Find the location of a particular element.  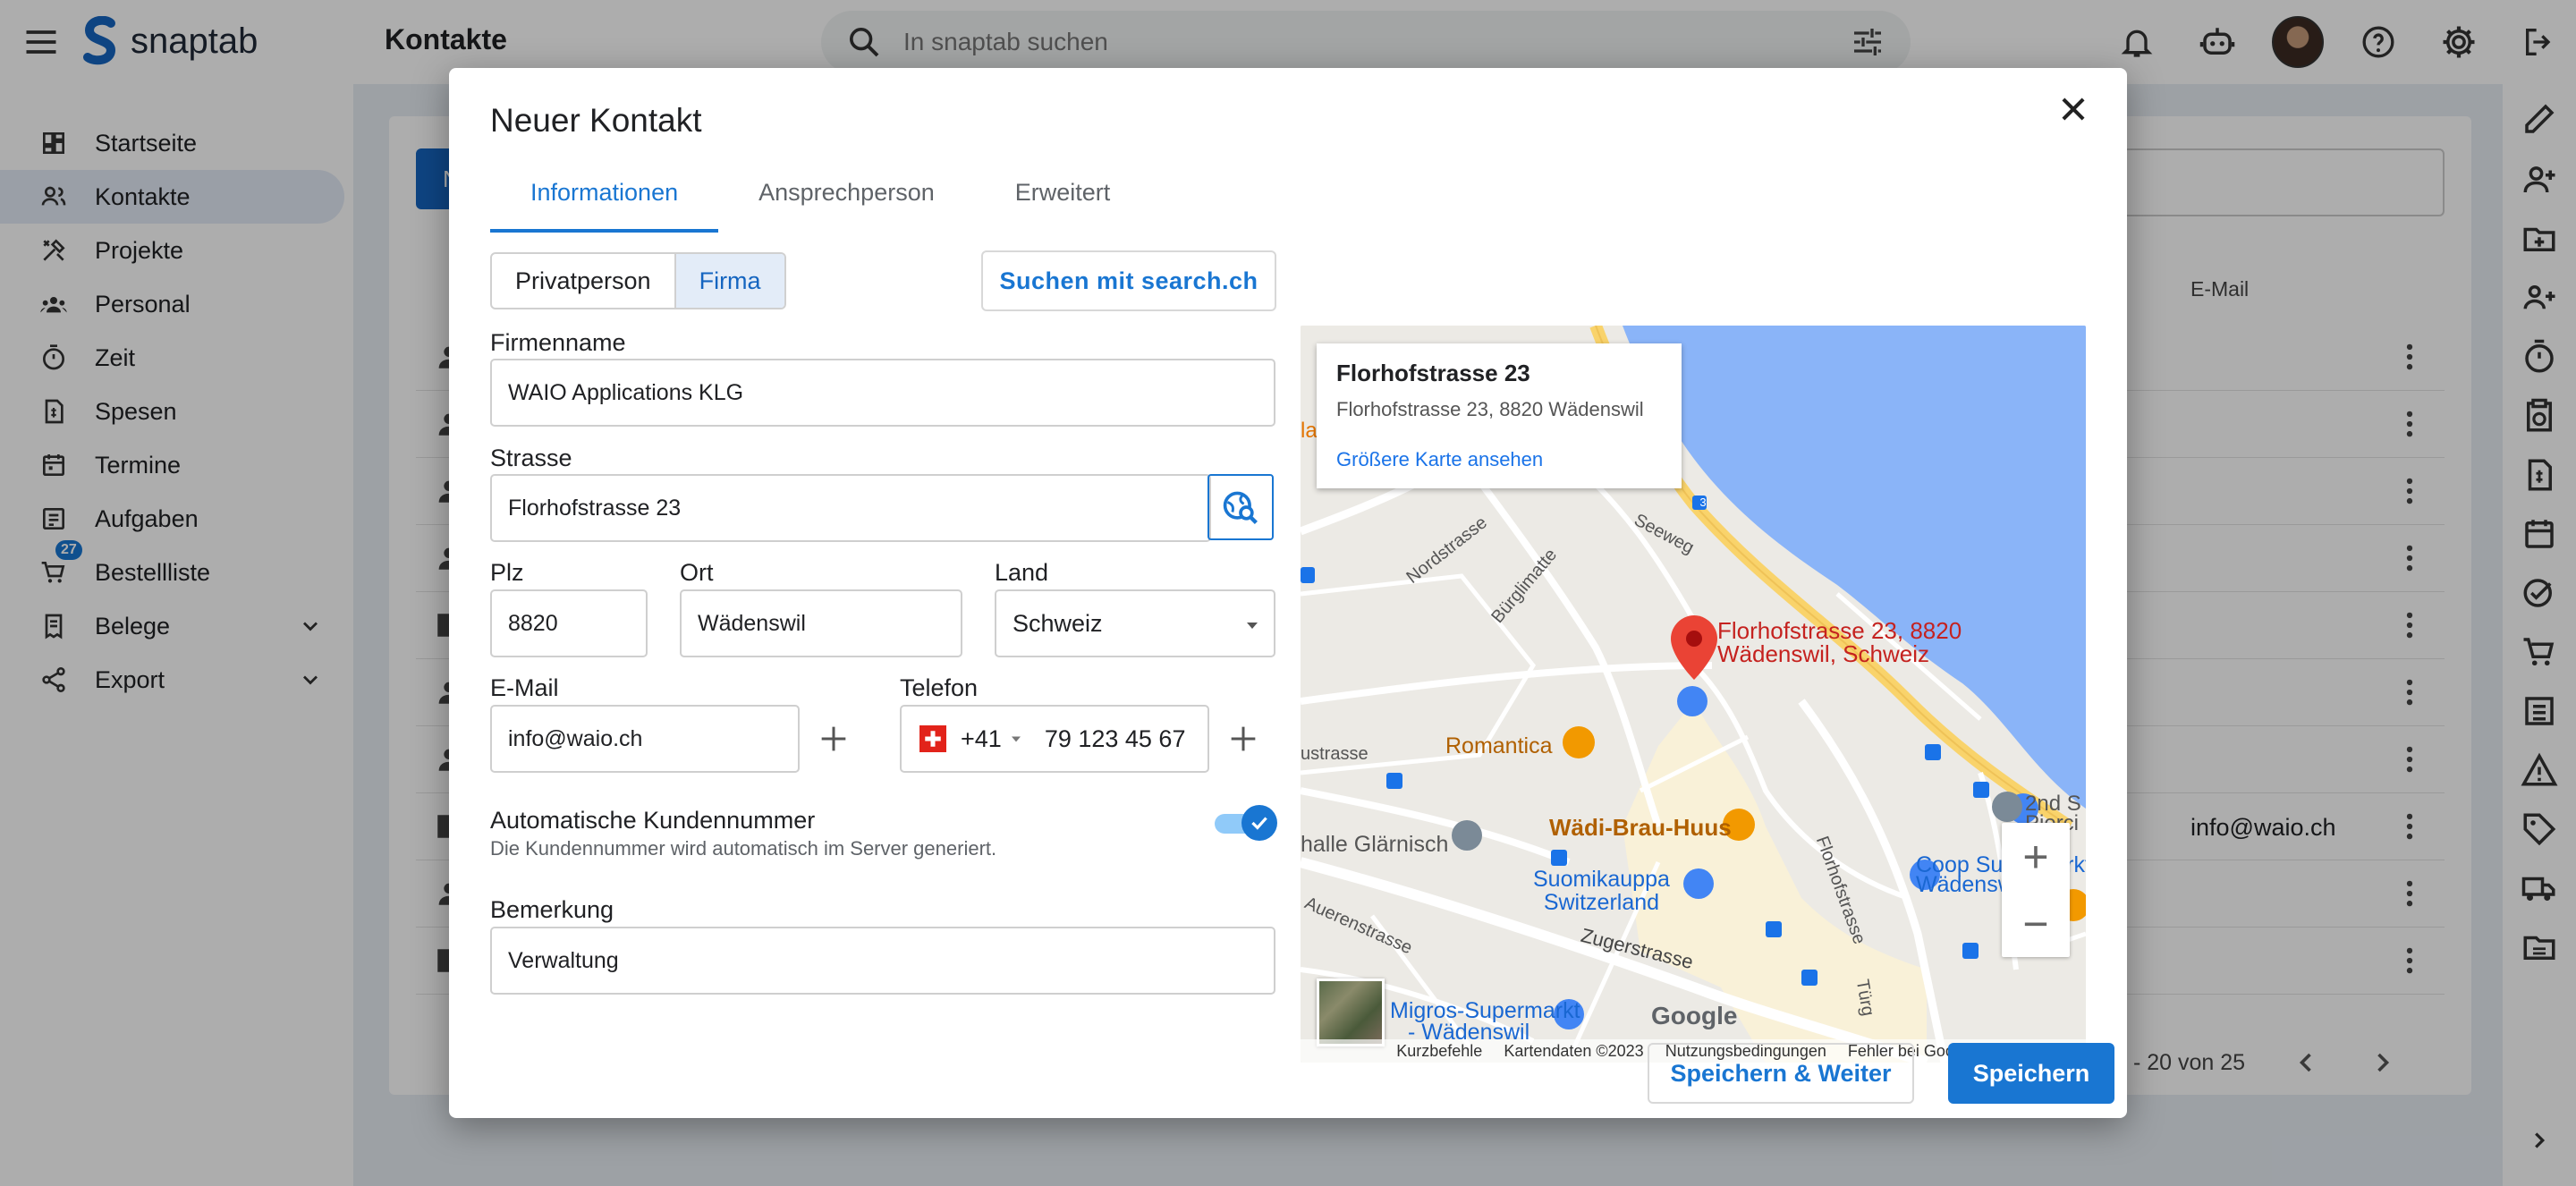

land-select: Schweiz is located at coordinates (1135, 623).